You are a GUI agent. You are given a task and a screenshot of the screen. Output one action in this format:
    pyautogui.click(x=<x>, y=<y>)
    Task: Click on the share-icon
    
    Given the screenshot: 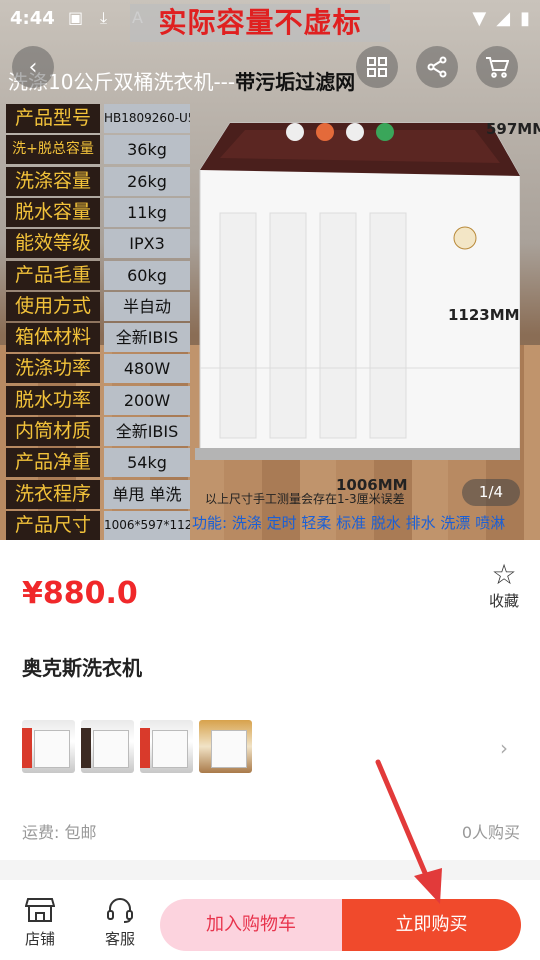 What is the action you would take?
    pyautogui.click(x=437, y=67)
    